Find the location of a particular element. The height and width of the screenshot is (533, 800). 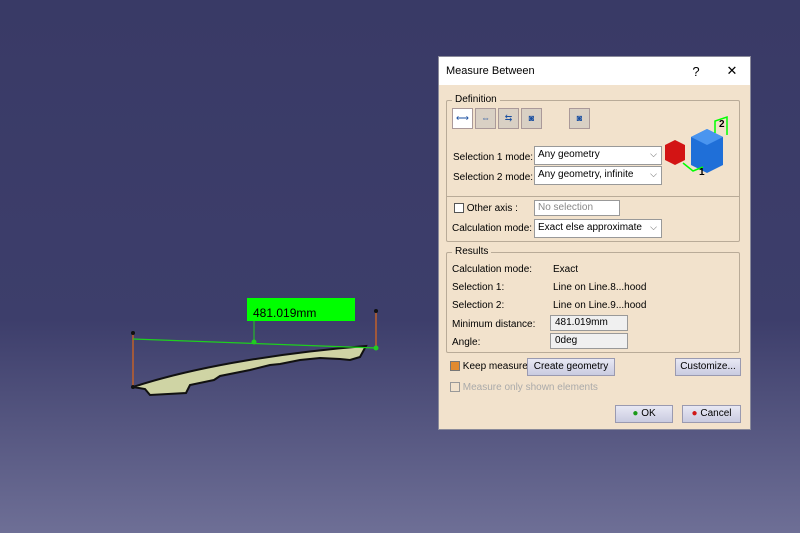

measure-illustration: 1 2 is located at coordinates (696, 146).